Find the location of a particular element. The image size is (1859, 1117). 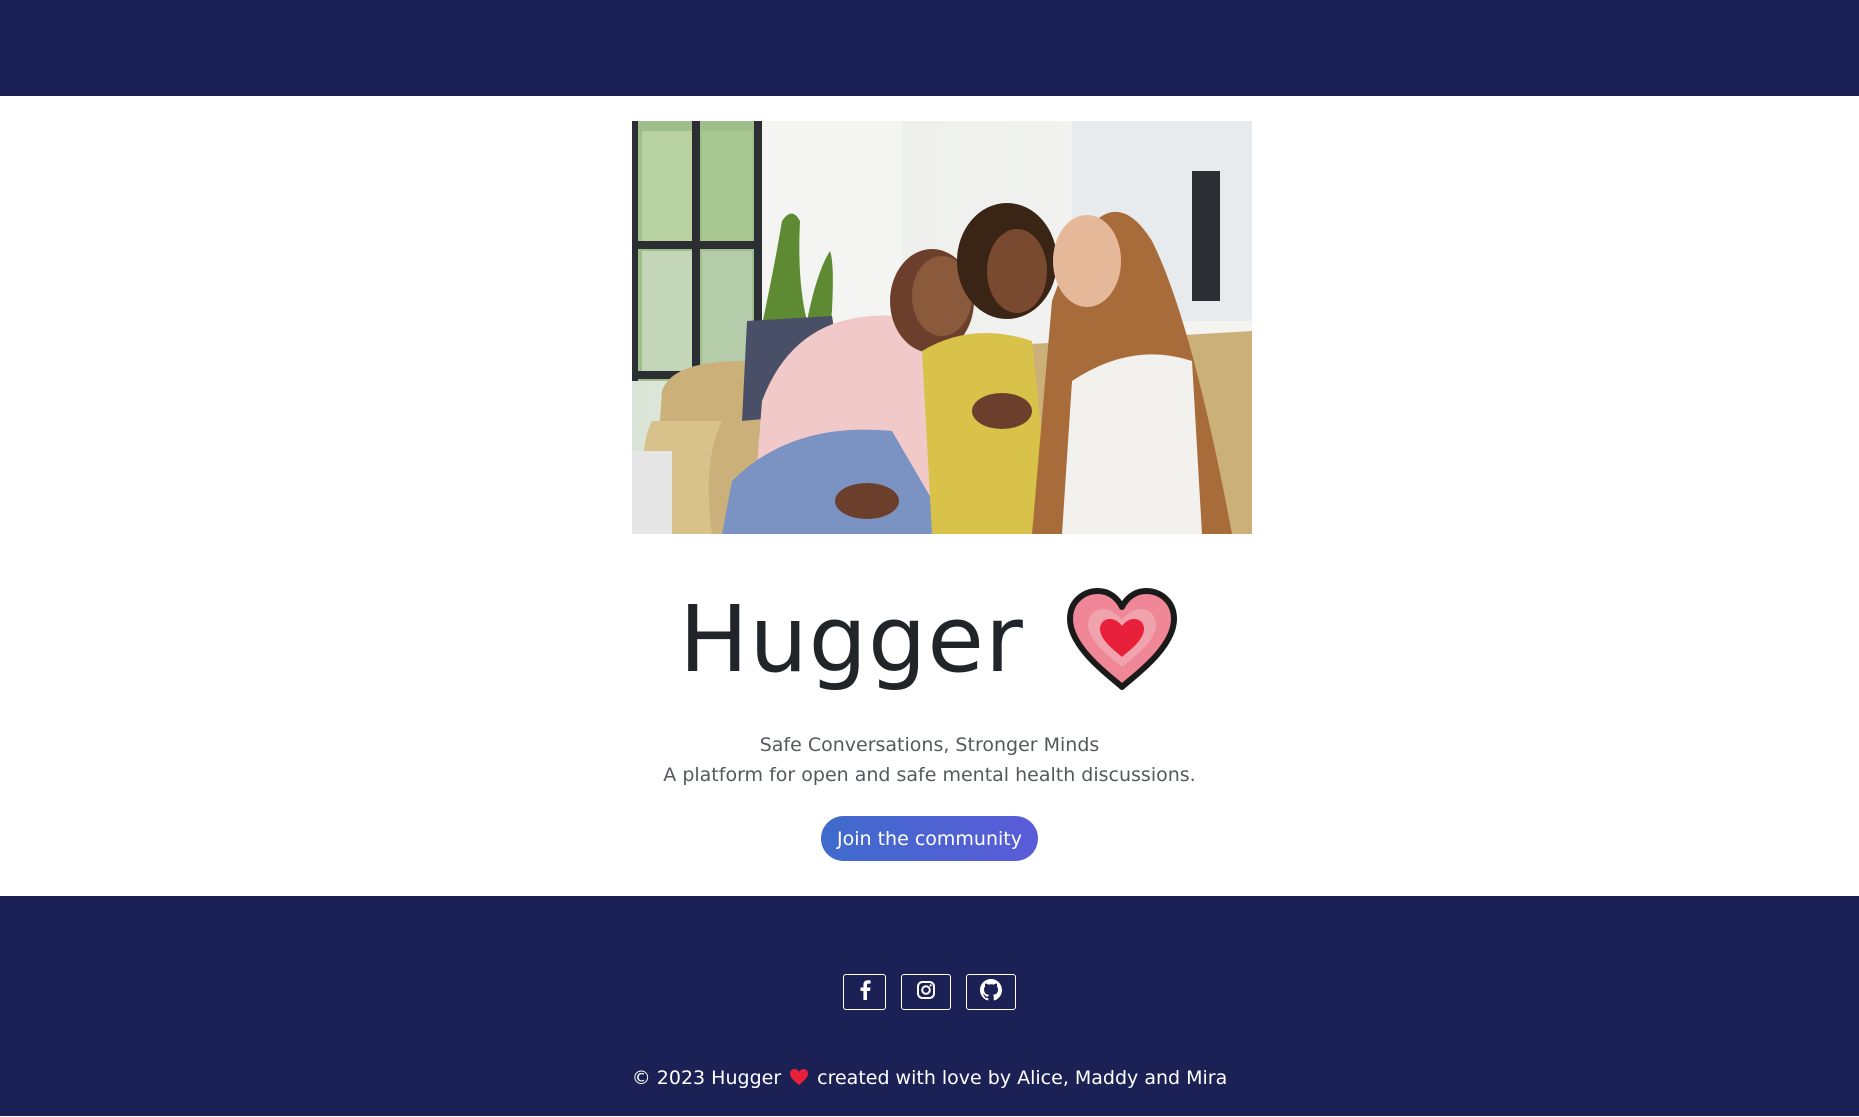

instagram-link is located at coordinates (926, 992).